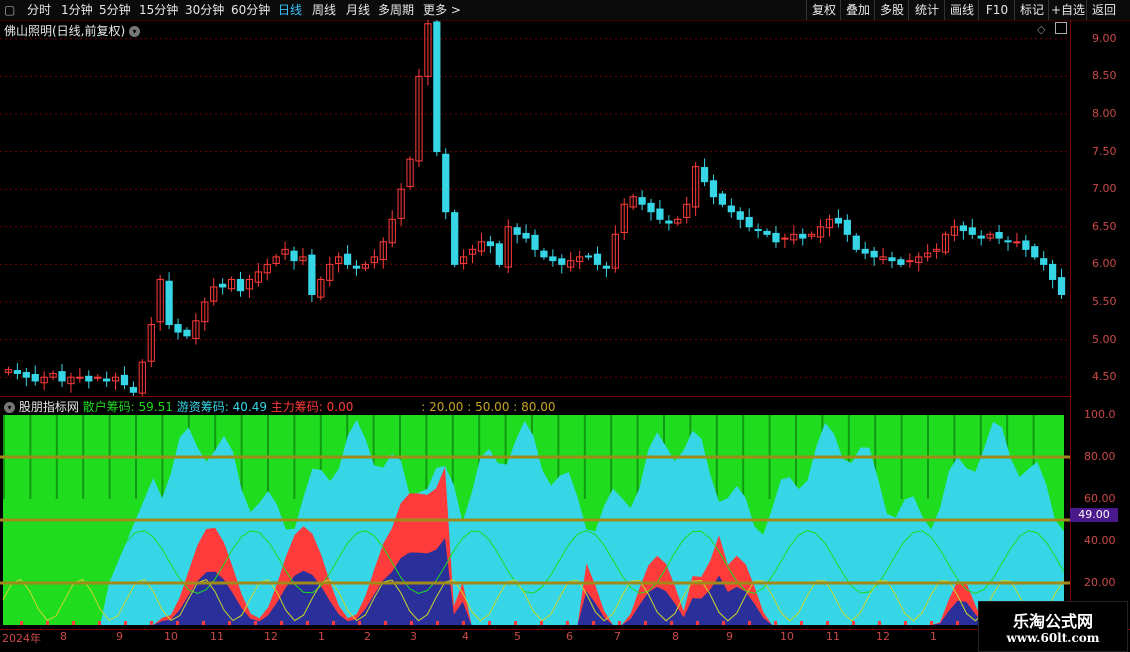 The image size is (1130, 652). What do you see at coordinates (396, 10) in the screenshot?
I see `period-tab-multi: 多周期` at bounding box center [396, 10].